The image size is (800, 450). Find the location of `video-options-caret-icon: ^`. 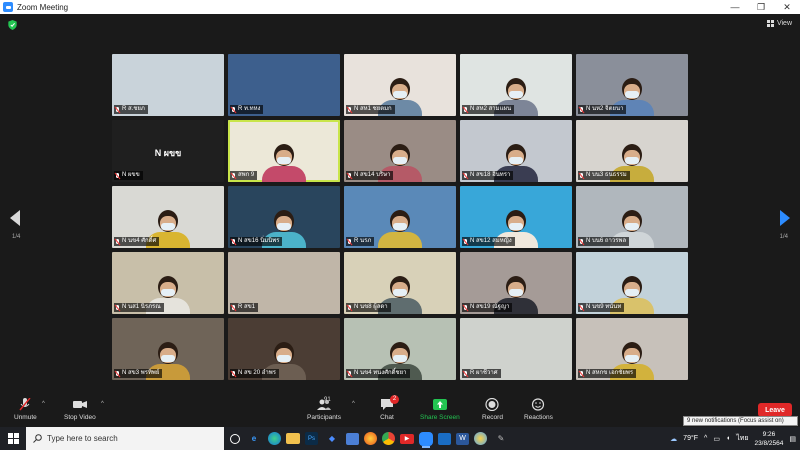

video-options-caret-icon: ^ is located at coordinates (102, 404).